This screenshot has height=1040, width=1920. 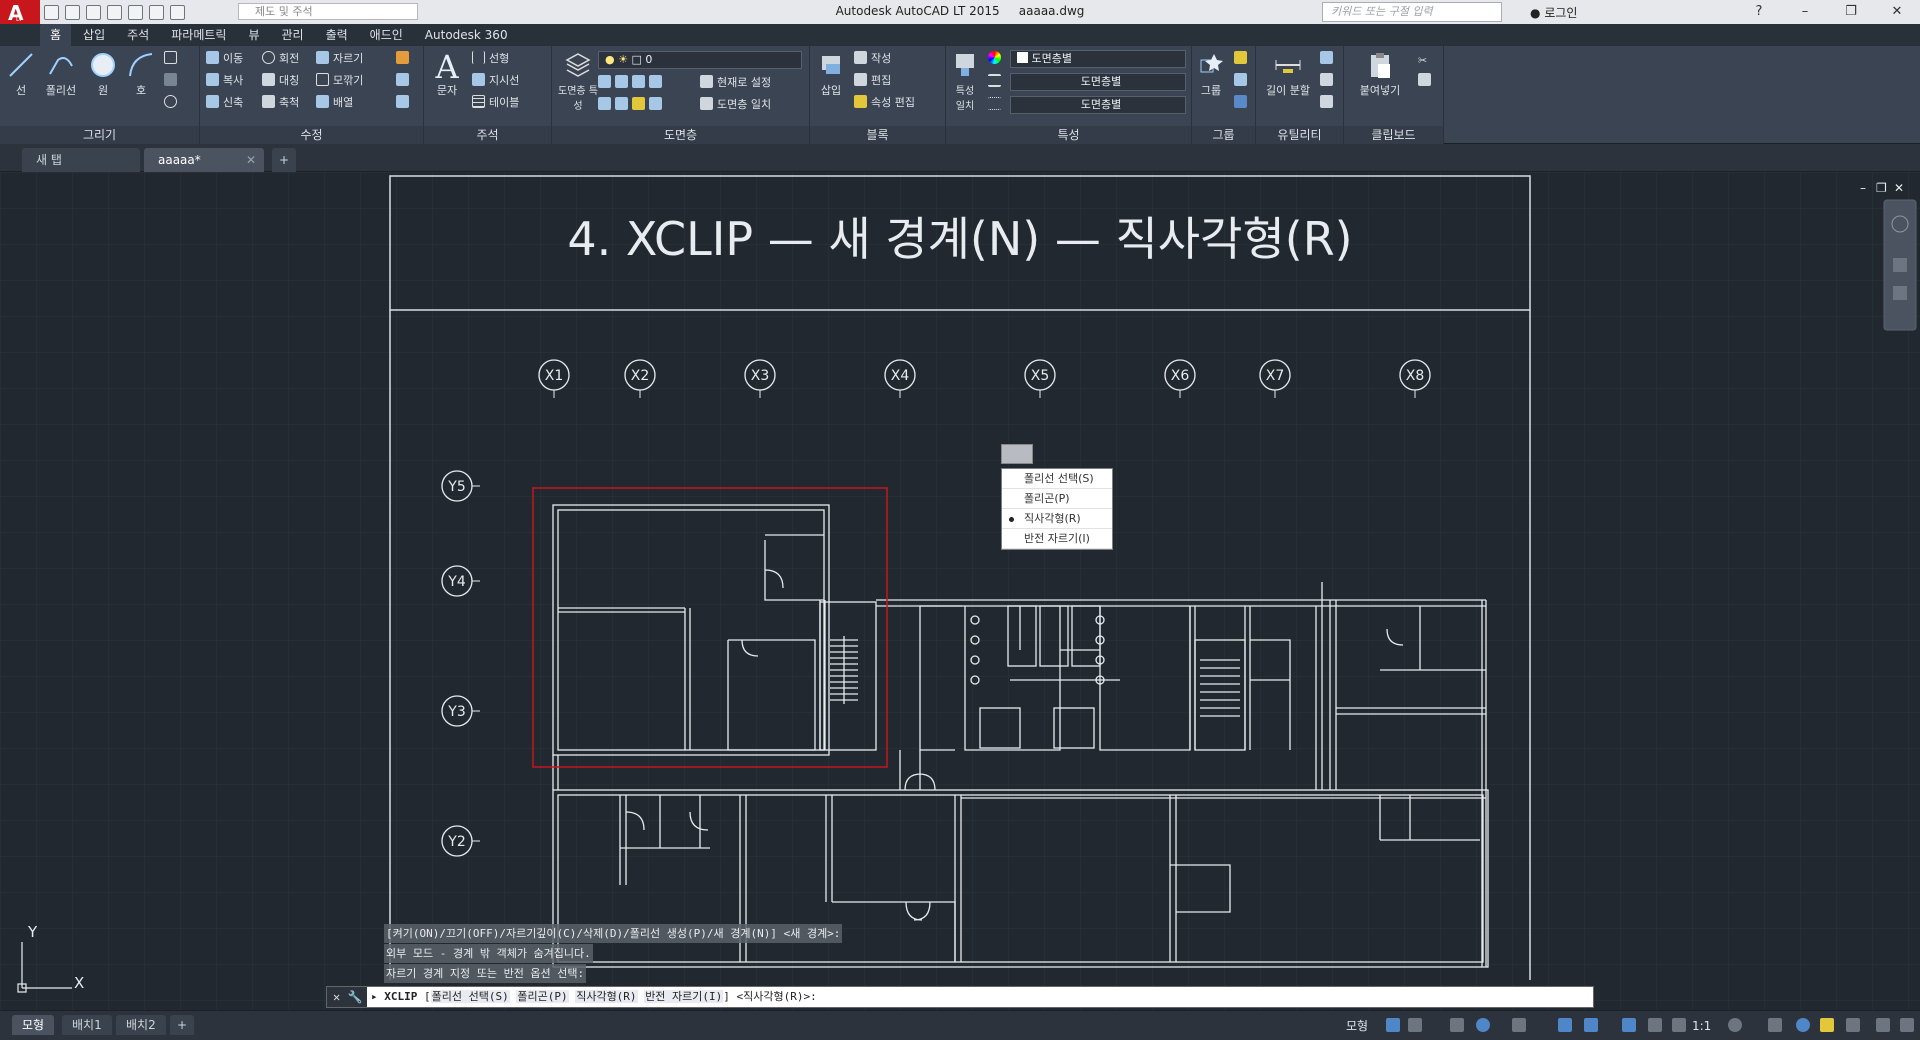 I want to click on layers-panel-label: 도면층, so click(x=680, y=135).